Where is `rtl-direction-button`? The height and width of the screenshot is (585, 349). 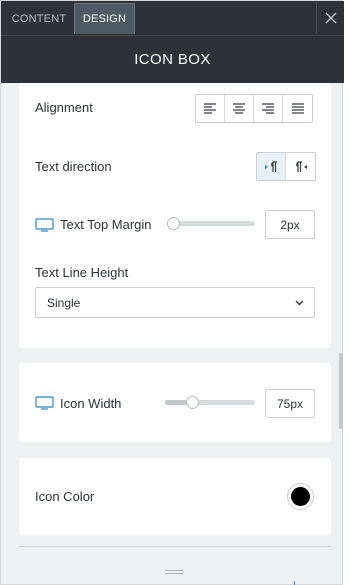 rtl-direction-button is located at coordinates (300, 166).